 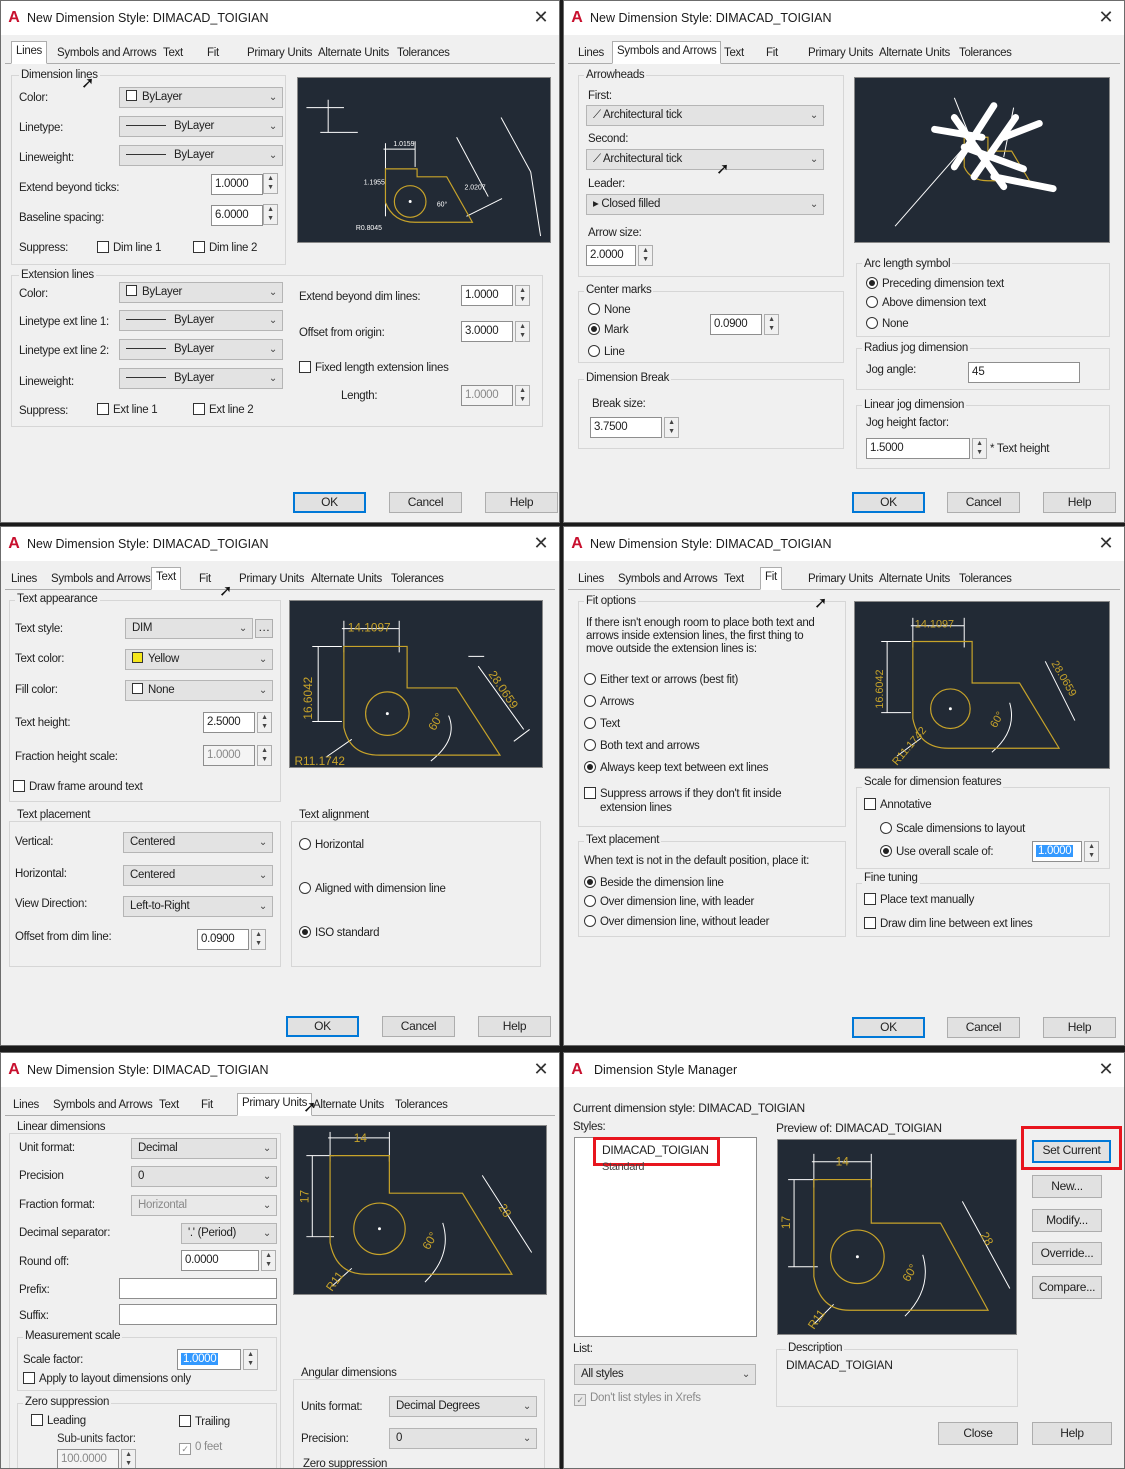 I want to click on prefix-input, so click(x=198, y=1288).